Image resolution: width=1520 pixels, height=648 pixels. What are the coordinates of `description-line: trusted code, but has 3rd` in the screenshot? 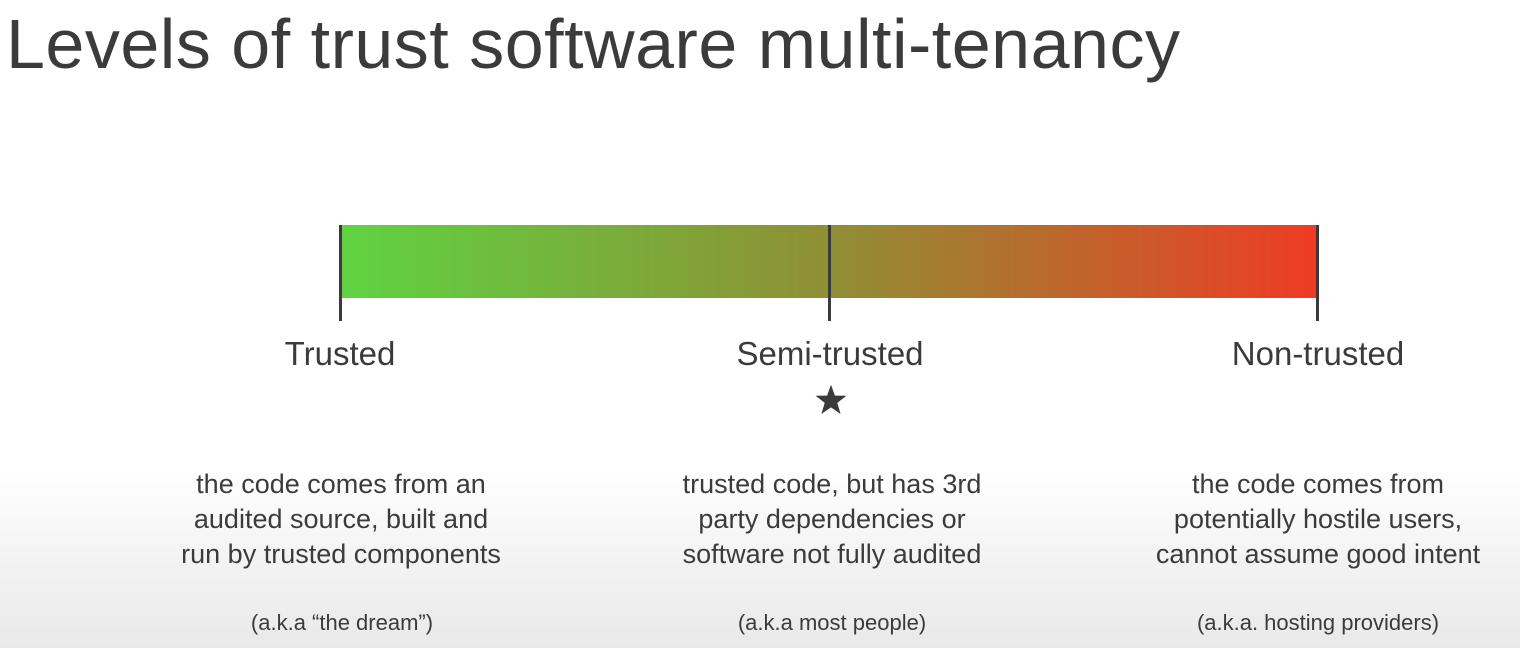 It's located at (832, 484).